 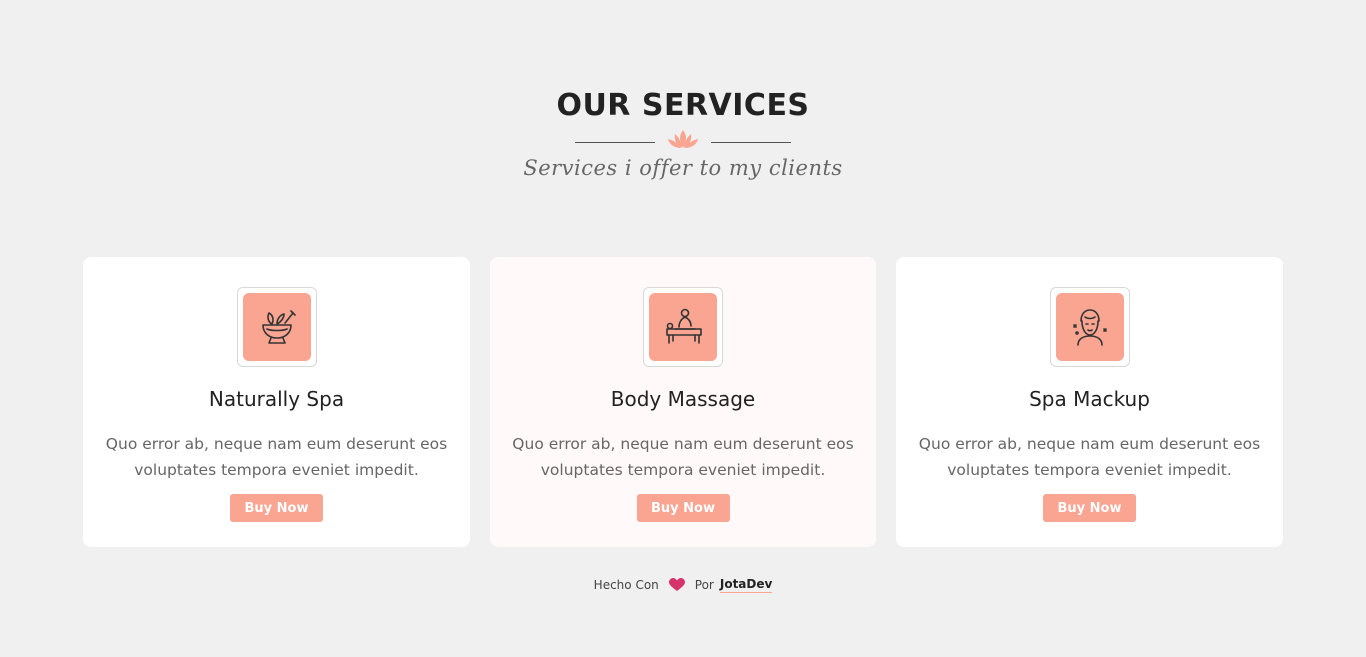 What do you see at coordinates (626, 585) in the screenshot?
I see `footer-made-with: Hecho Con` at bounding box center [626, 585].